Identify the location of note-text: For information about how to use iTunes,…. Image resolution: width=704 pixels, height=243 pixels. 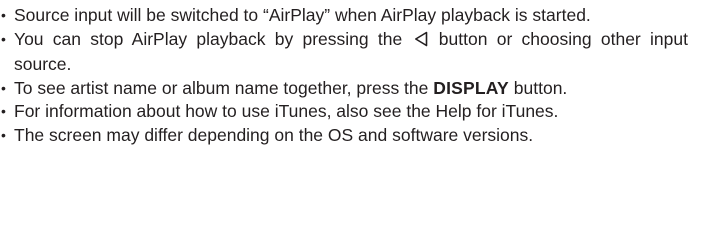
(286, 111).